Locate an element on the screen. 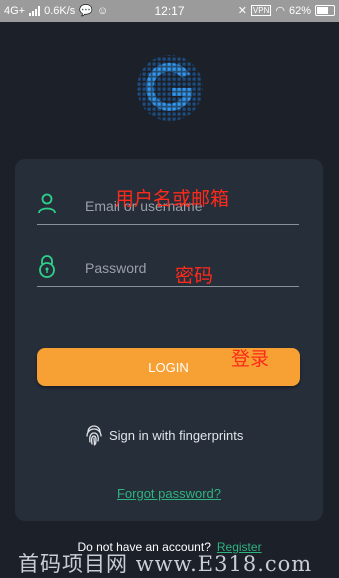 Image resolution: width=339 pixels, height=578 pixels. battery-level: 62% is located at coordinates (299, 10).